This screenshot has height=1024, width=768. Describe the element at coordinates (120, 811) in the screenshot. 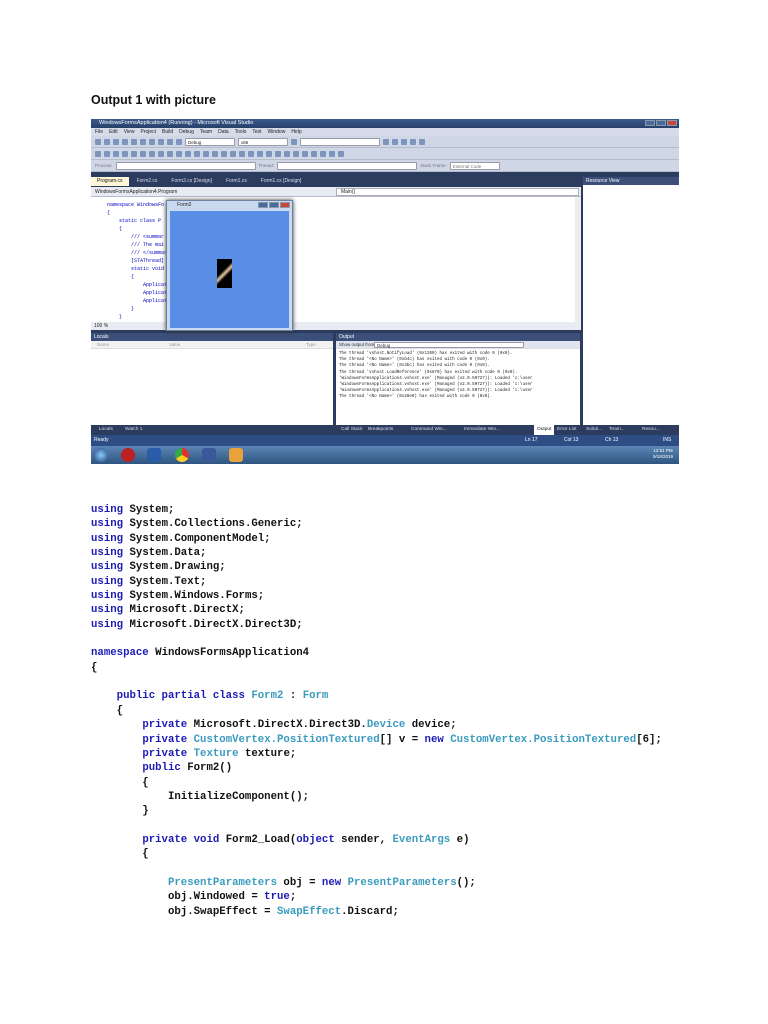

I see `code-text: }` at that location.